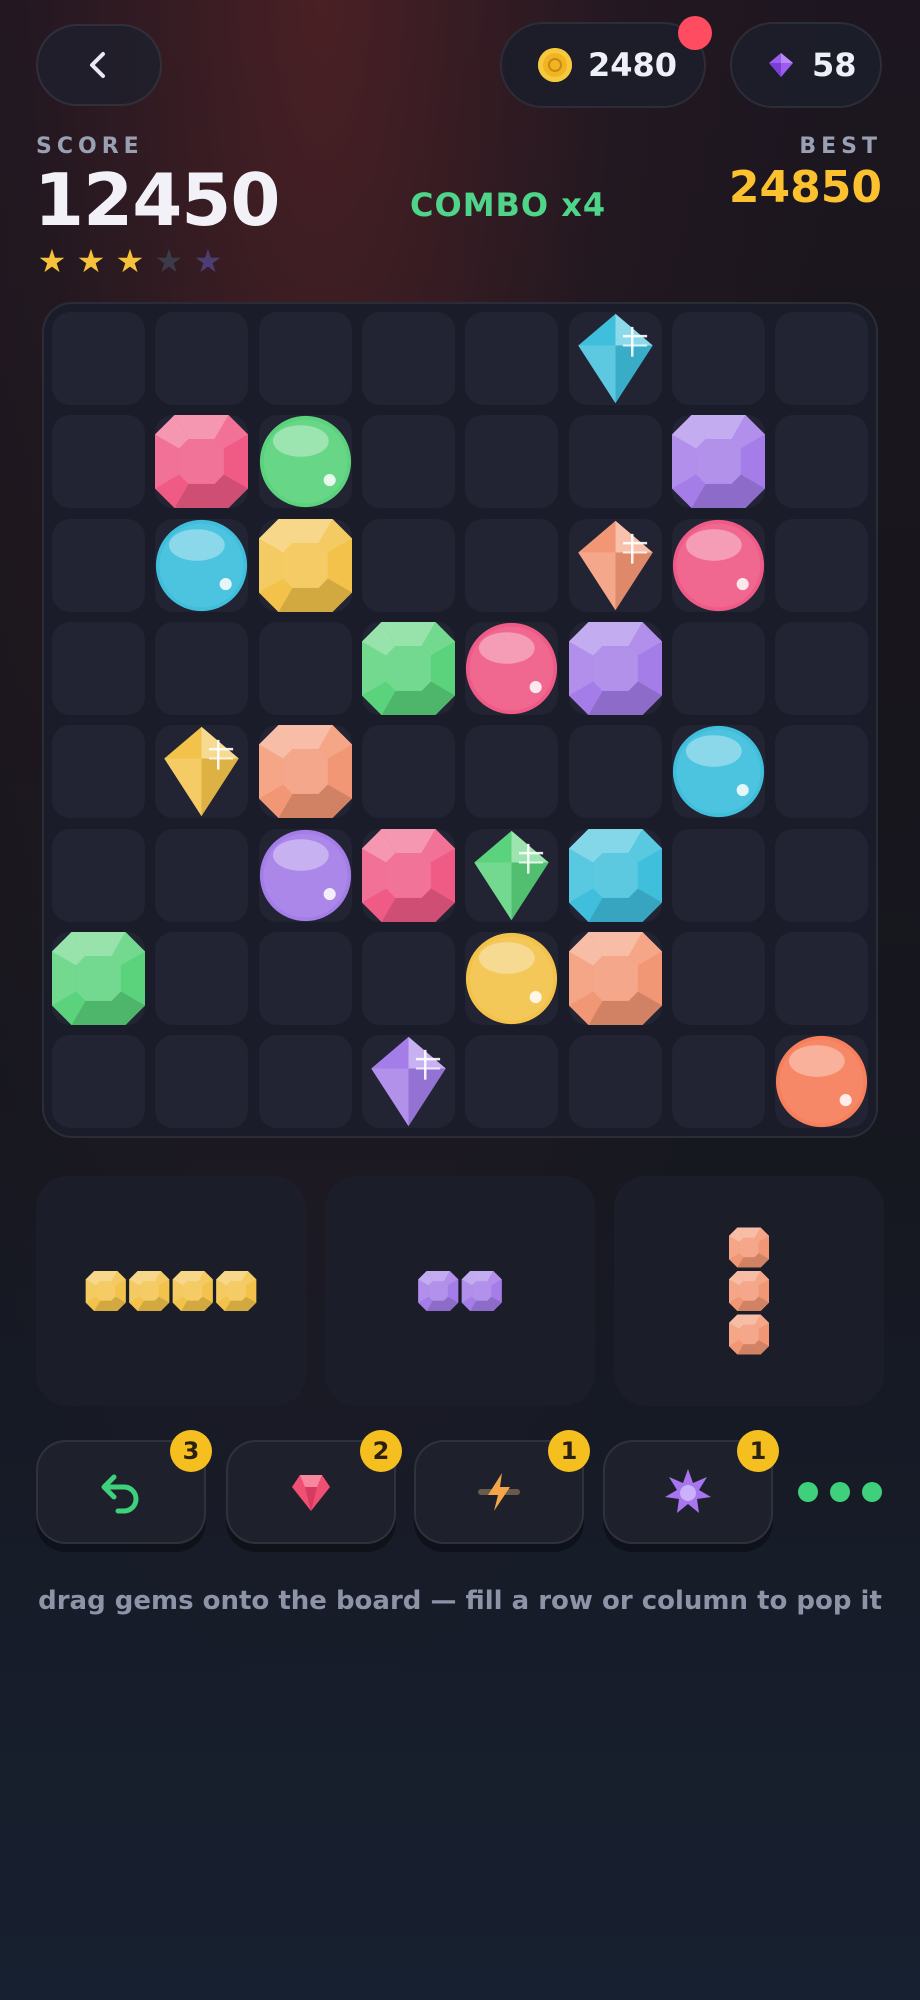  I want to click on piece-horizontal-two, so click(460, 1291).